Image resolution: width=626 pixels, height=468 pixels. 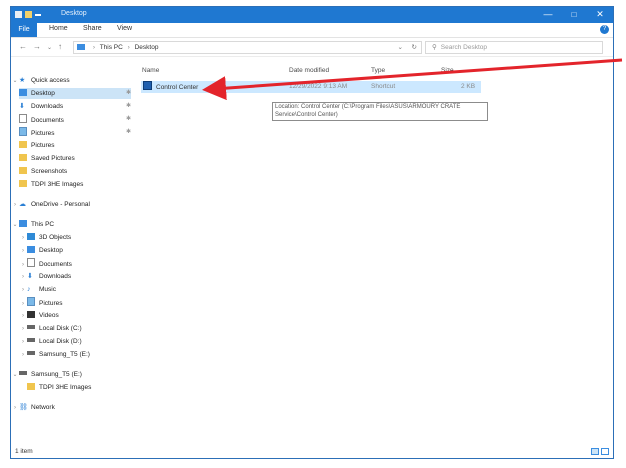 What do you see at coordinates (75, 289) in the screenshot?
I see `nav-item-music: › ♪ Music` at bounding box center [75, 289].